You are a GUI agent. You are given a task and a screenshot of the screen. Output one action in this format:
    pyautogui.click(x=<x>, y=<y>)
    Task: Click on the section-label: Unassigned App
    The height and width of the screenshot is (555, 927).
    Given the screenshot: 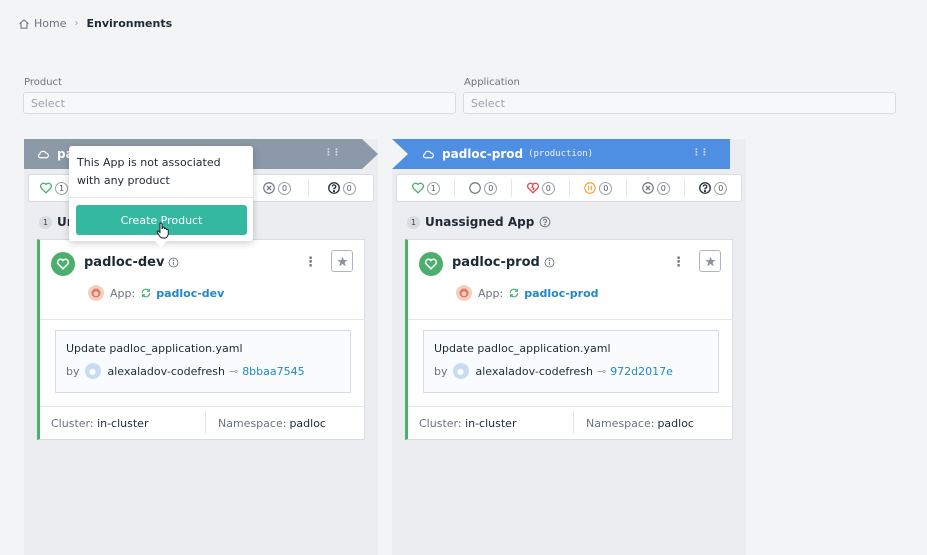 What is the action you would take?
    pyautogui.click(x=480, y=222)
    